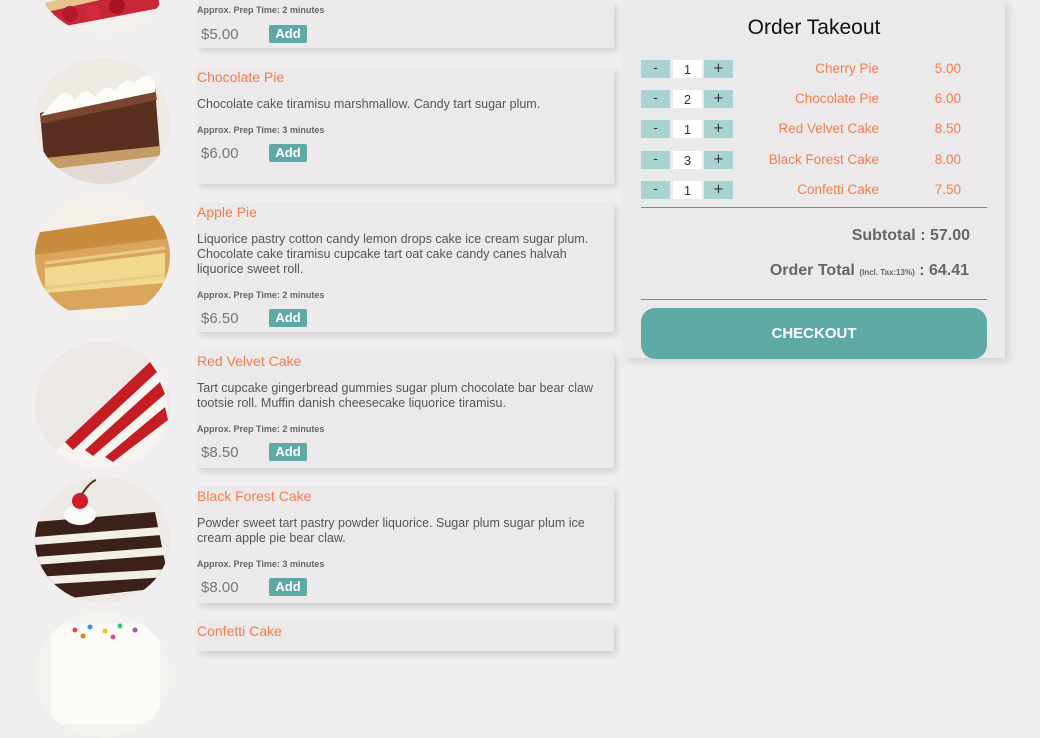 Image resolution: width=1040 pixels, height=738 pixels. I want to click on black-forest-cake-image, so click(102, 540).